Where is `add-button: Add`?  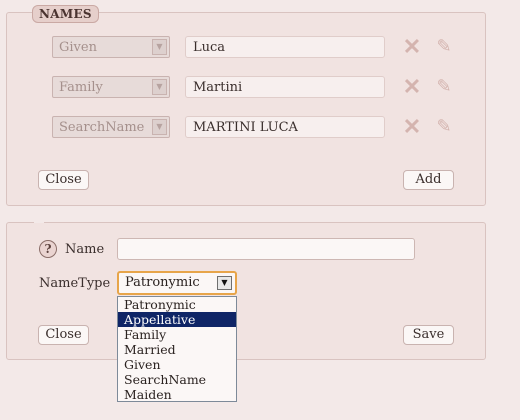
add-button: Add is located at coordinates (428, 180).